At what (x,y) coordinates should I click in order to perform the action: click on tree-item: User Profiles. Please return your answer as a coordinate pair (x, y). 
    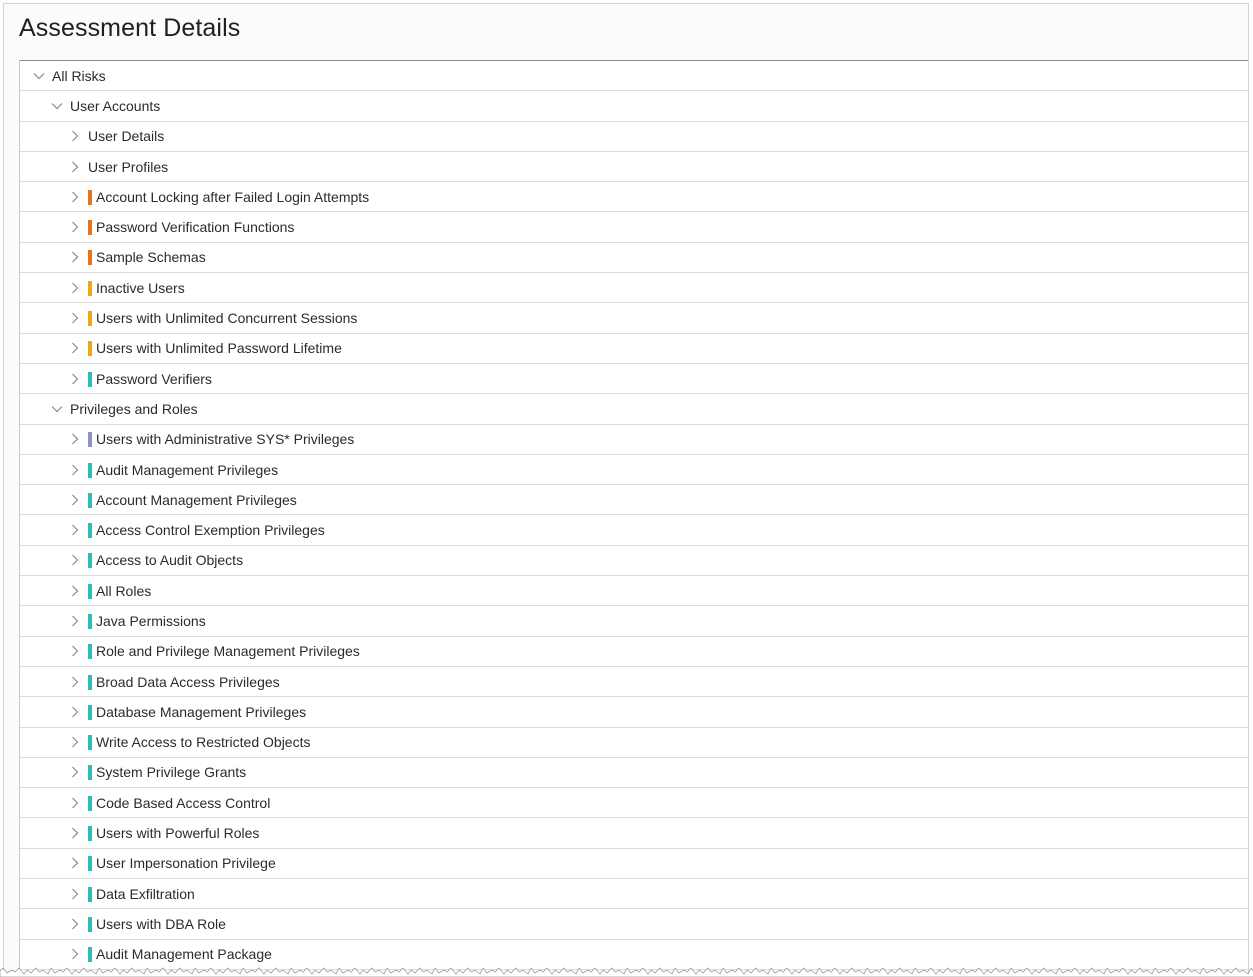
    Looking at the image, I should click on (634, 167).